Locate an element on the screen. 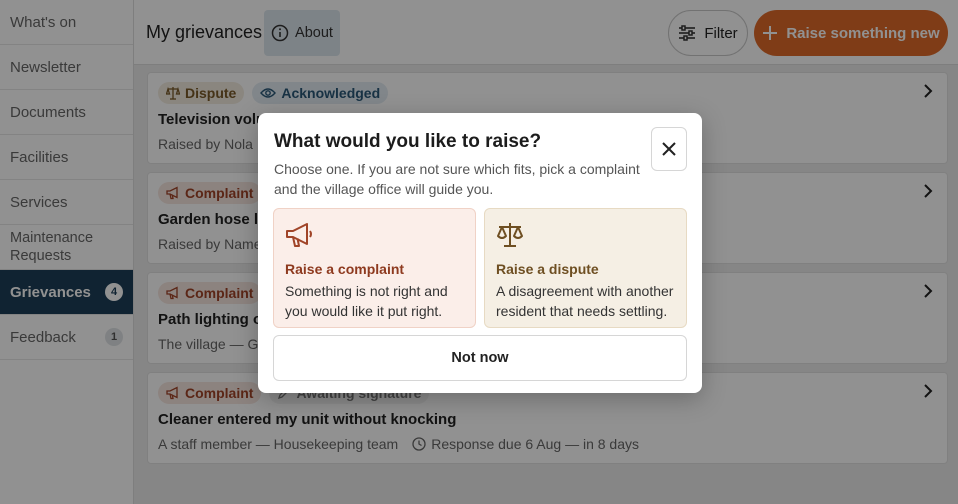 The height and width of the screenshot is (504, 958). option-title: Raise a complaint is located at coordinates (345, 269).